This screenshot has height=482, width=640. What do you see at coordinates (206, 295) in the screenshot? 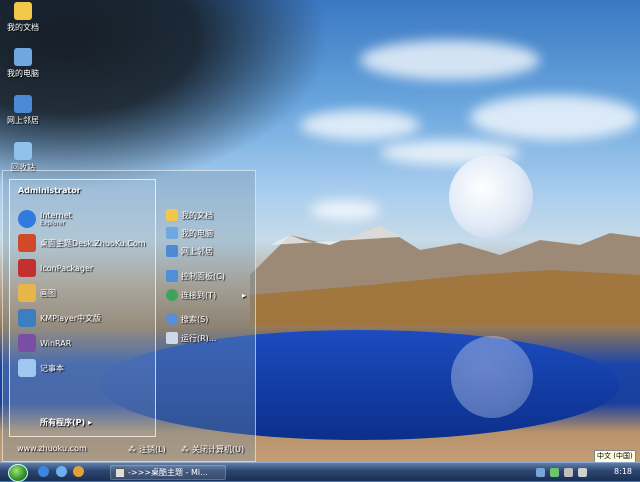
I see `menu-connect-to: 连接到(T) ▸` at bounding box center [206, 295].